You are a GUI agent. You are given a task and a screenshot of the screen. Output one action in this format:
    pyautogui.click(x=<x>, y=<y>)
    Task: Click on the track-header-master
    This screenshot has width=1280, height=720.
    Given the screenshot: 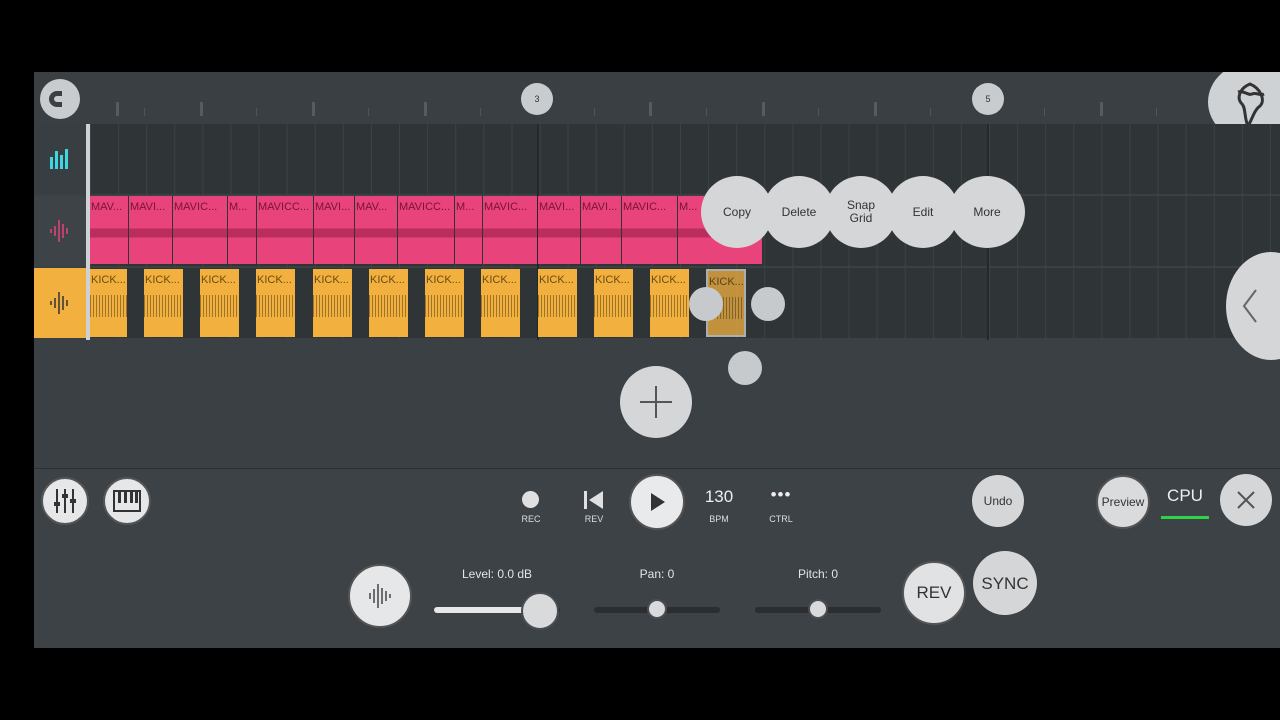 What is the action you would take?
    pyautogui.click(x=60, y=159)
    